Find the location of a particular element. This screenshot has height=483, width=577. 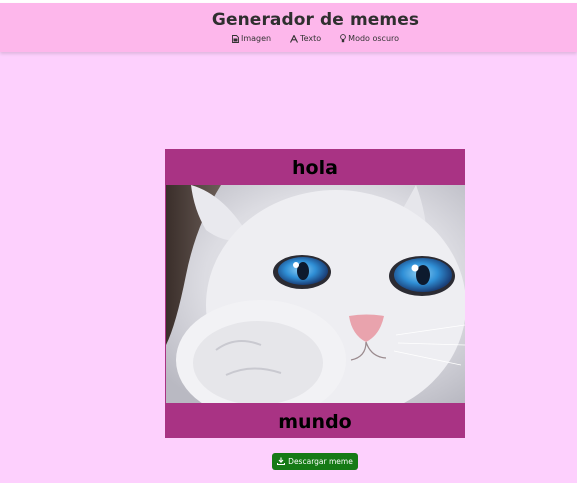

nav-label-modo-oscuro: Modo oscuro is located at coordinates (374, 38).